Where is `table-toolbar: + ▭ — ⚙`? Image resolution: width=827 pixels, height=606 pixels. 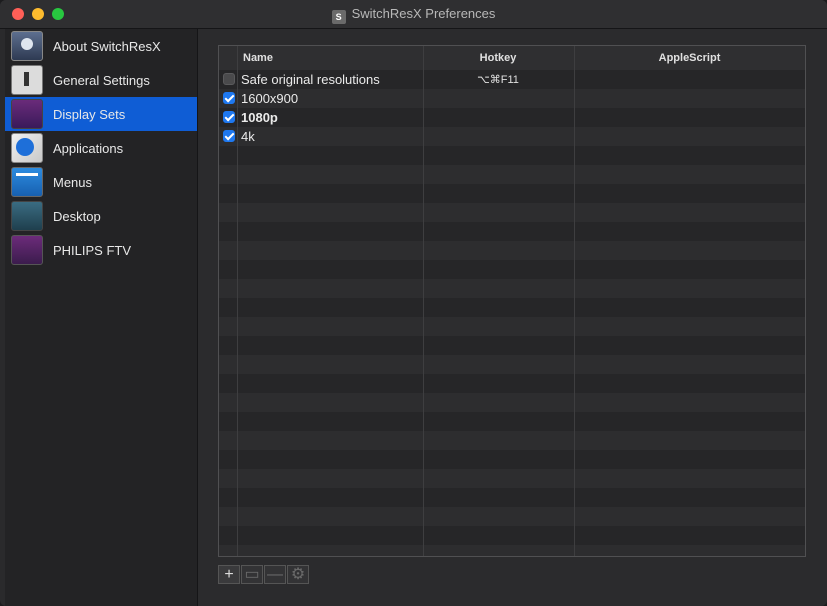 table-toolbar: + ▭ — ⚙ is located at coordinates (264, 575).